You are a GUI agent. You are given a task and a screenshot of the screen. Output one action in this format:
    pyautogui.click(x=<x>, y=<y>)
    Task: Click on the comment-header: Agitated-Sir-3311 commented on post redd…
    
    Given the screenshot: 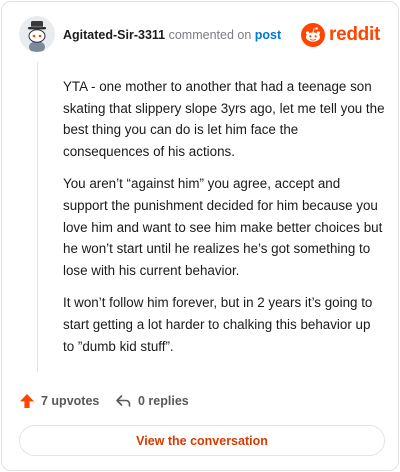 What is the action you would take?
    pyautogui.click(x=200, y=36)
    